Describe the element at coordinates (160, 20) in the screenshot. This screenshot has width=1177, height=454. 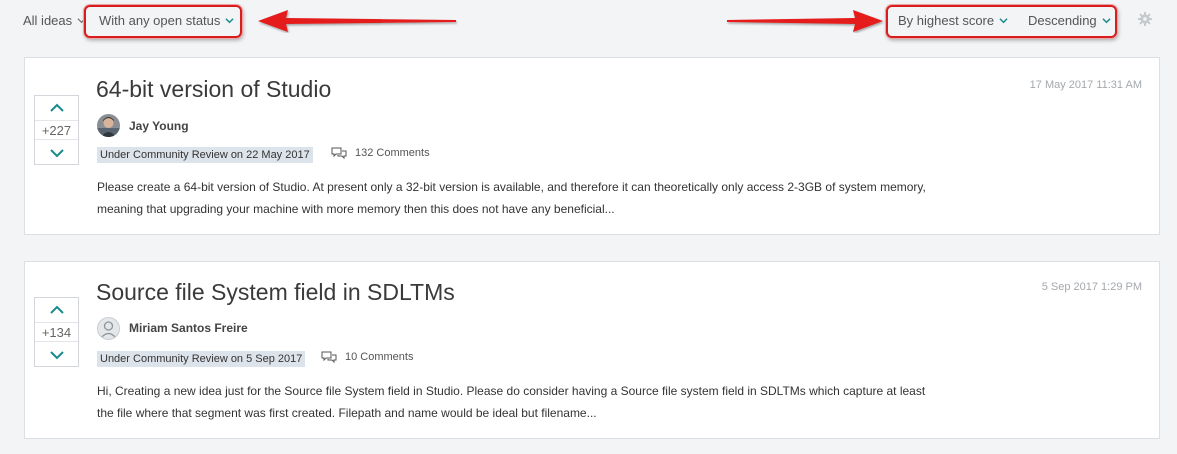
I see `status-filter-label: With any open status` at that location.